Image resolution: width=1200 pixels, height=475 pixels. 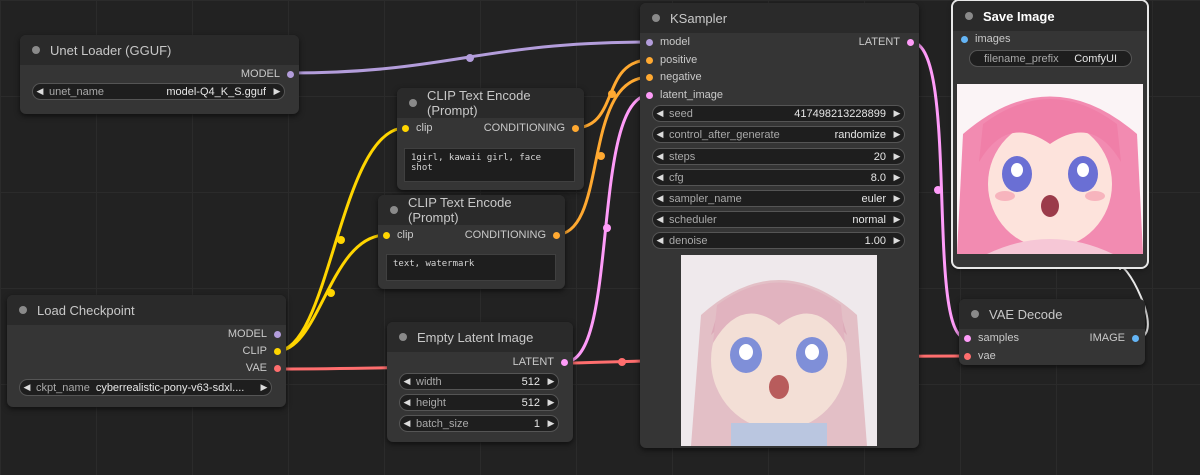 What do you see at coordinates (964, 39) in the screenshot?
I see `images-input-pin` at bounding box center [964, 39].